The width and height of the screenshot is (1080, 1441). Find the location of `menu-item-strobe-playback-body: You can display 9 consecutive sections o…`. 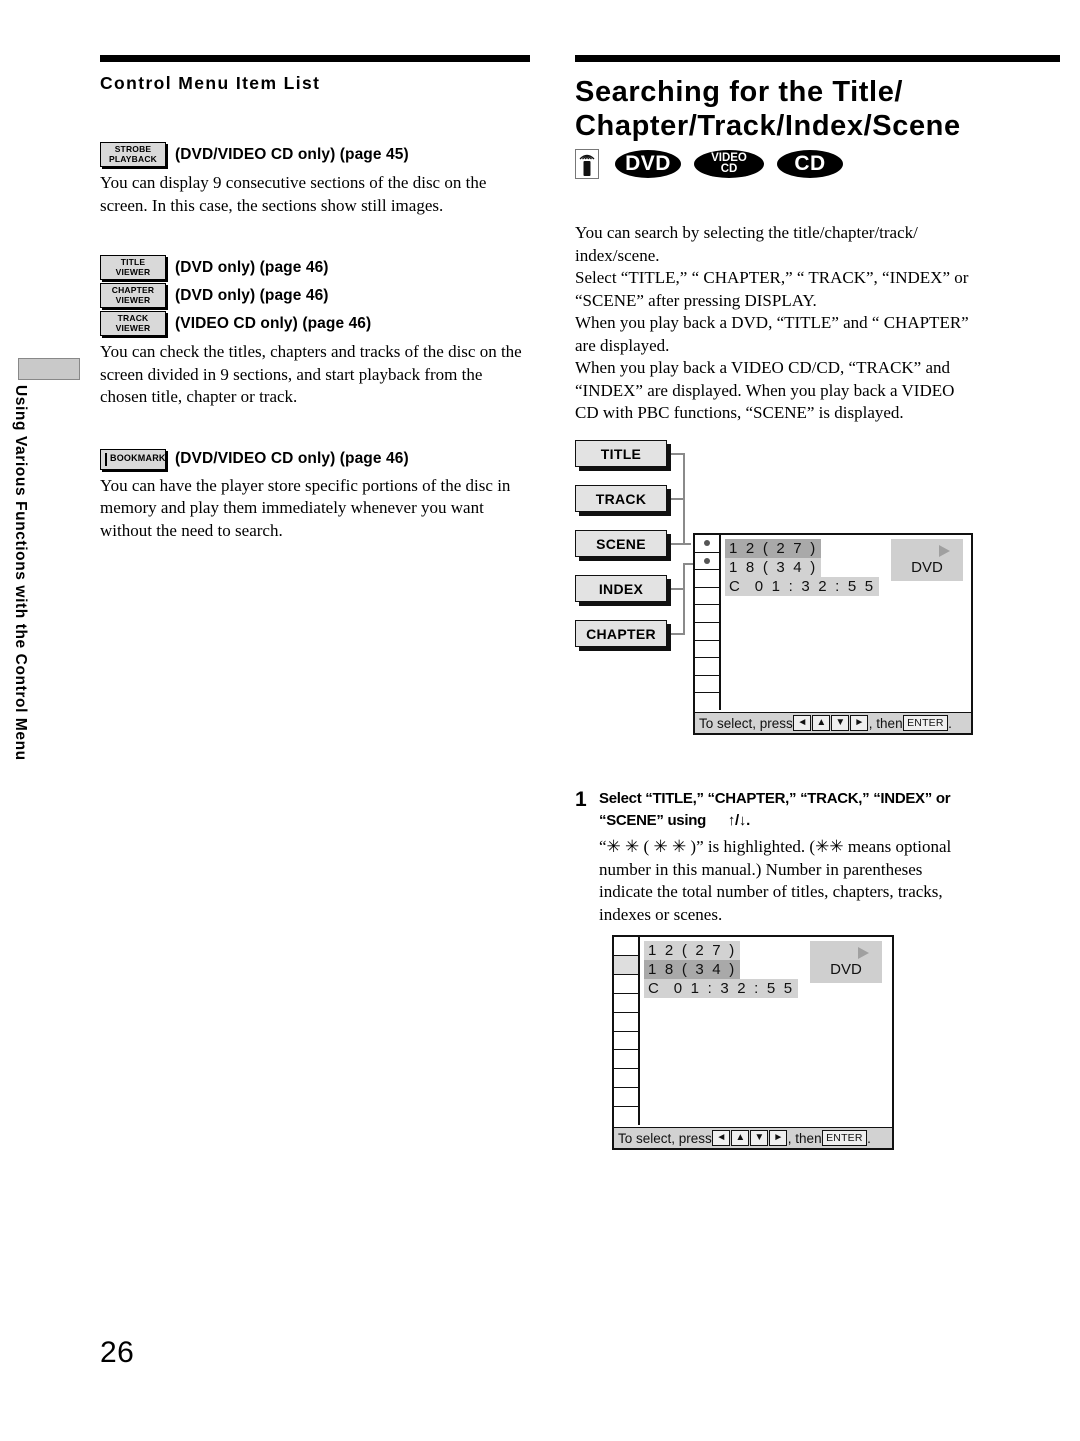

menu-item-strobe-playback-body: You can display 9 consecutive sections o… is located at coordinates (293, 194).